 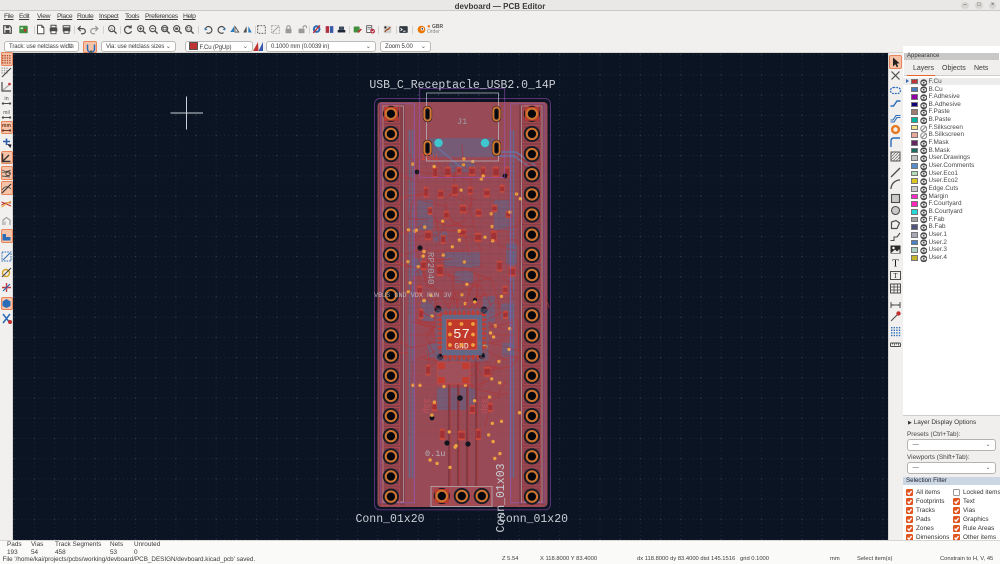 What do you see at coordinates (413, 296) in the screenshot?
I see `svg-text: VBUS GND VDX RUN 3V` at bounding box center [413, 296].